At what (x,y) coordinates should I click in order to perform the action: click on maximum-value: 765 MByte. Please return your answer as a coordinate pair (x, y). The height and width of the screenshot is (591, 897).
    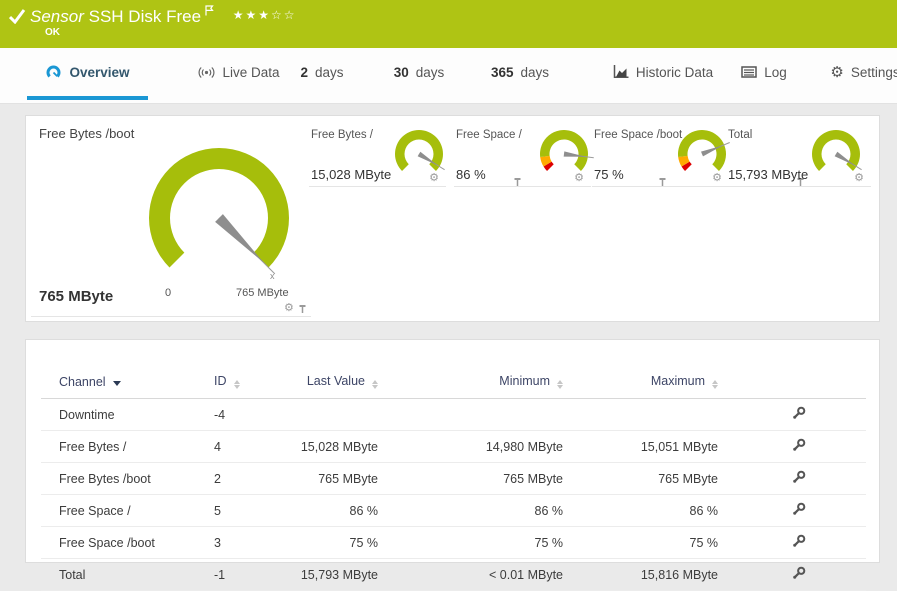
    Looking at the image, I should click on (640, 478).